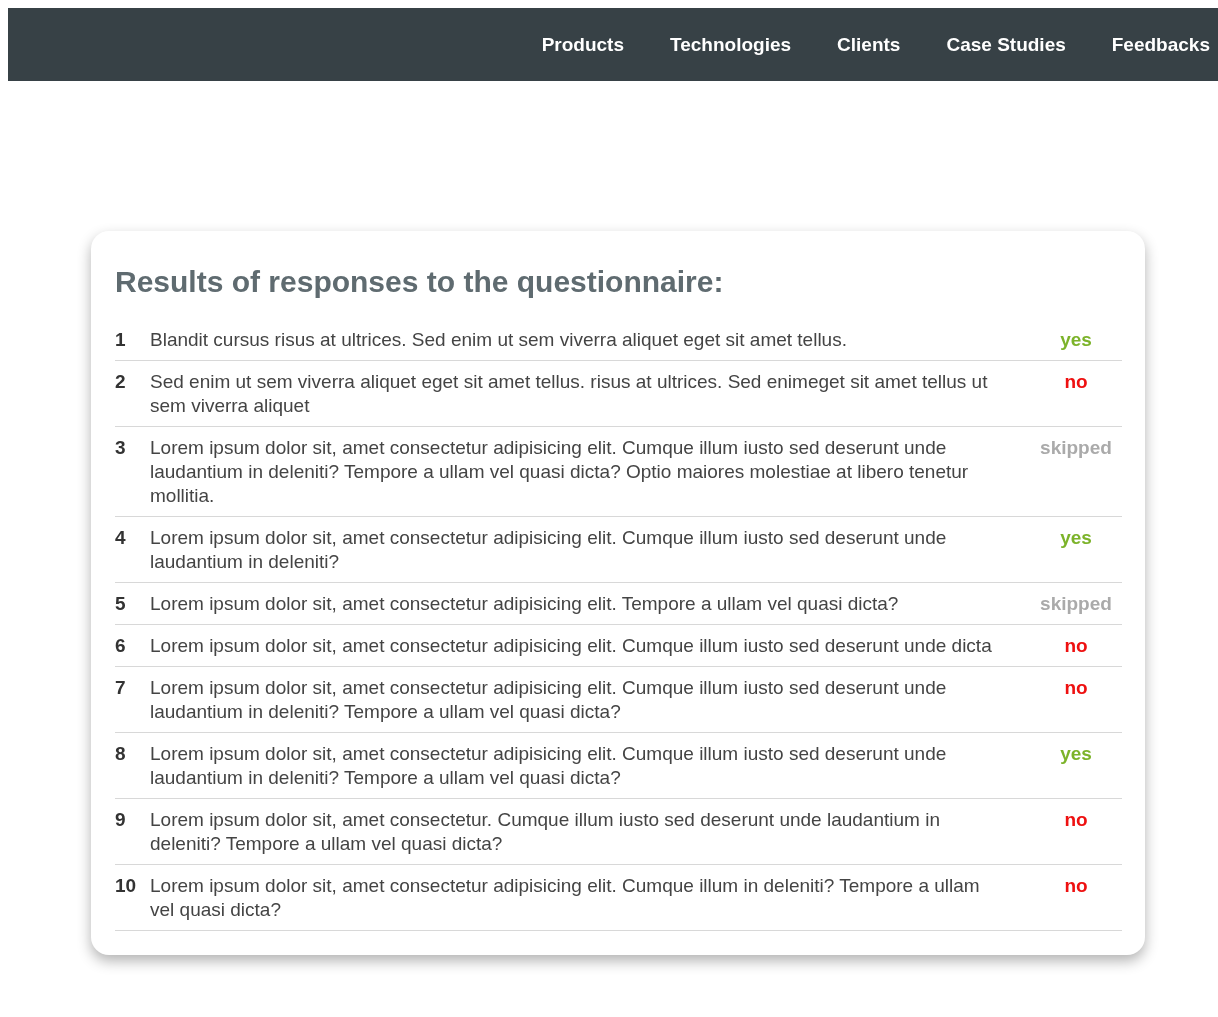  I want to click on question-number: 9, so click(121, 820).